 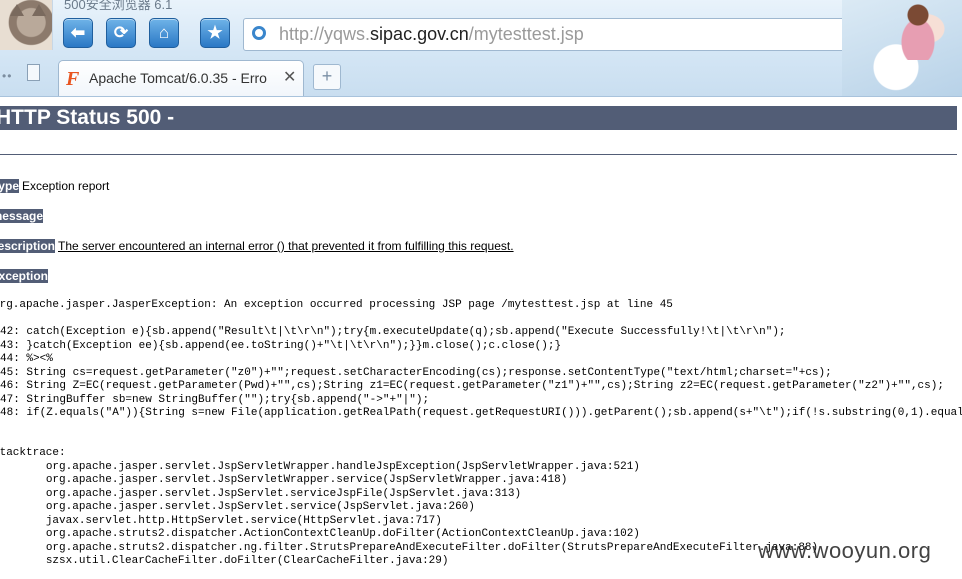 What do you see at coordinates (289, 77) in the screenshot?
I see `close-icon: ✕` at bounding box center [289, 77].